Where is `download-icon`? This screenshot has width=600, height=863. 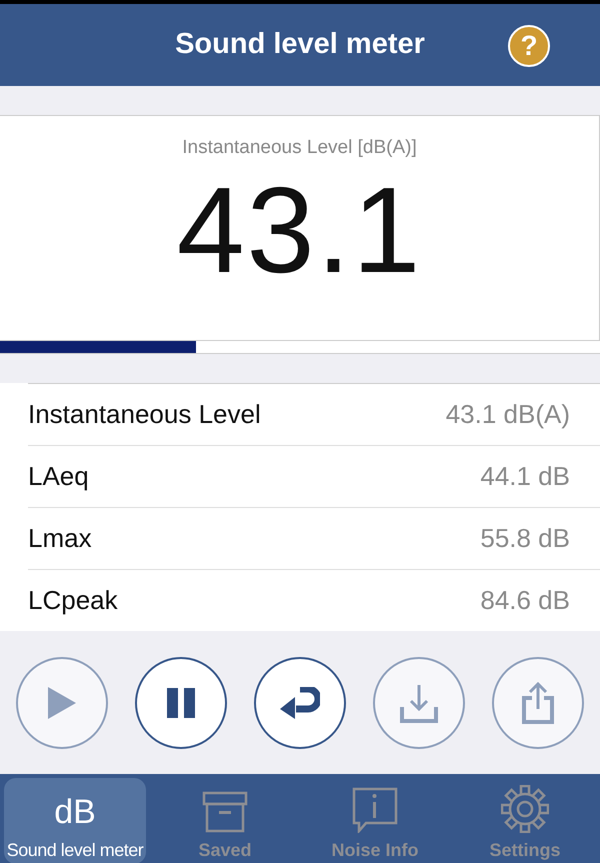 download-icon is located at coordinates (419, 702).